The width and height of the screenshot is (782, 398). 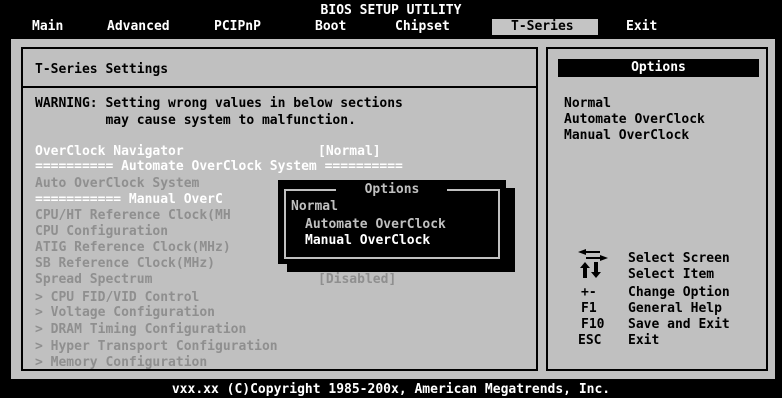 What do you see at coordinates (593, 324) in the screenshot?
I see `key-f10: F10` at bounding box center [593, 324].